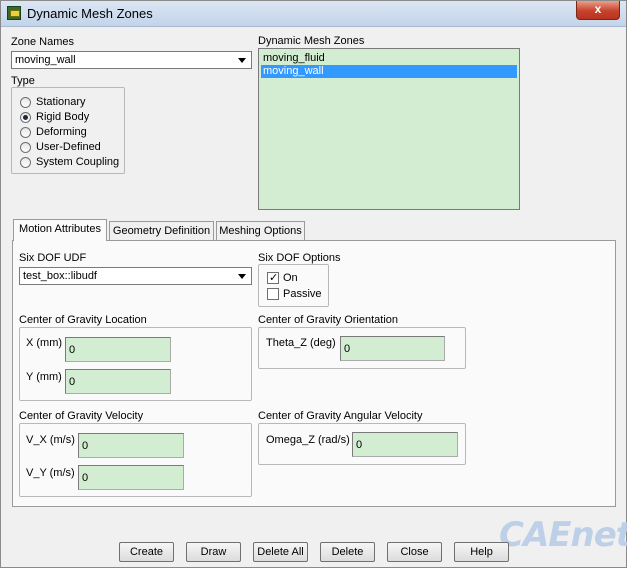 The height and width of the screenshot is (568, 627). I want to click on six-dof-udf-label: Six DOF UDF, so click(53, 258).